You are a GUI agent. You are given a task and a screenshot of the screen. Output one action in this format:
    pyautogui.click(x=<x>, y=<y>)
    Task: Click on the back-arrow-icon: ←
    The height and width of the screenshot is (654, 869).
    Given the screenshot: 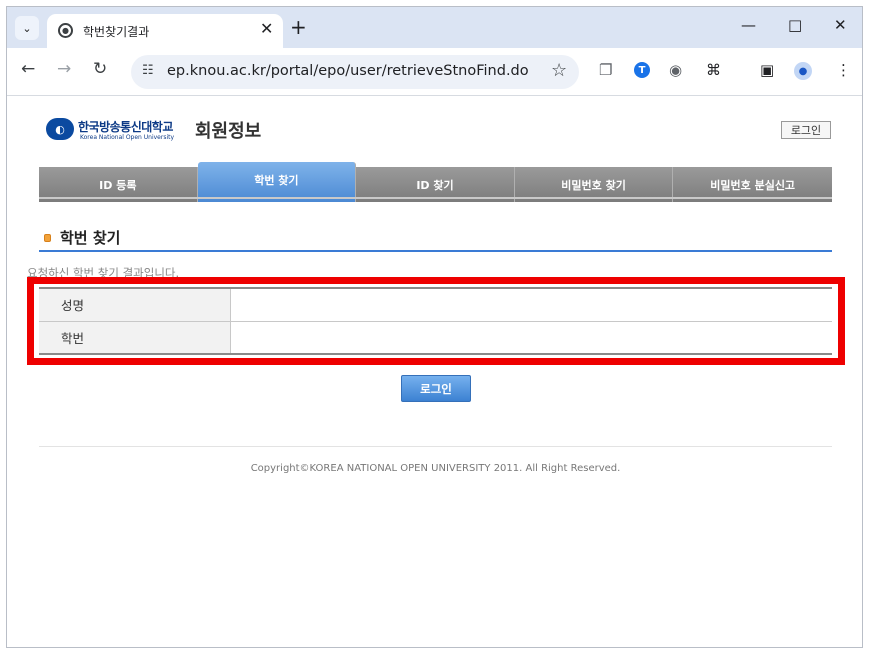 What is the action you would take?
    pyautogui.click(x=28, y=69)
    